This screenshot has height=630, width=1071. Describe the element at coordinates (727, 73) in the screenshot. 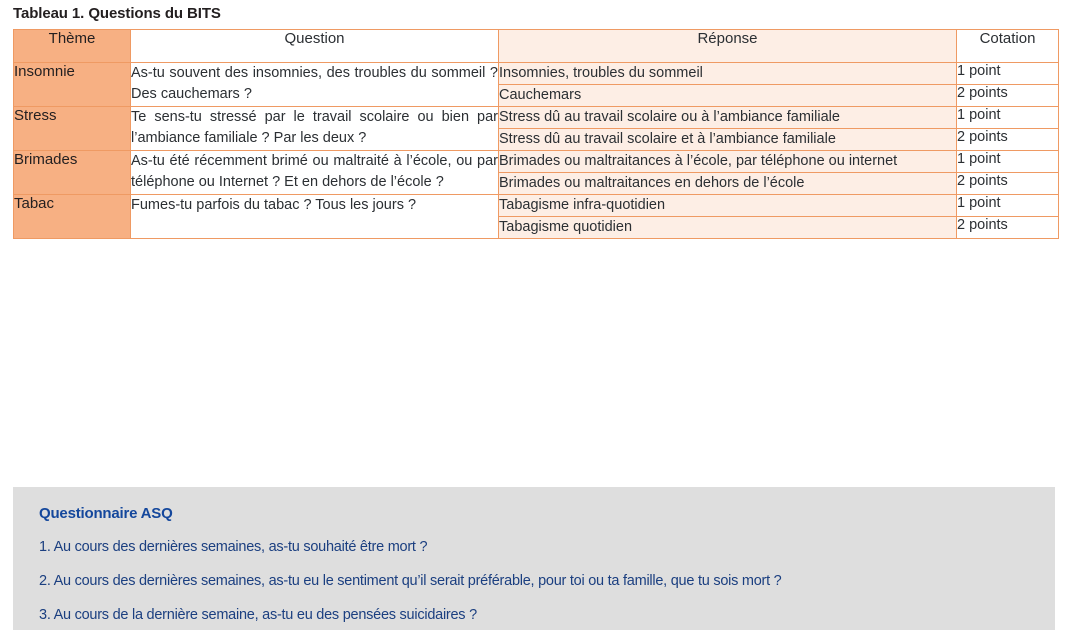

I see `cell-reponse: Insomnies, troubles du sommeil` at that location.